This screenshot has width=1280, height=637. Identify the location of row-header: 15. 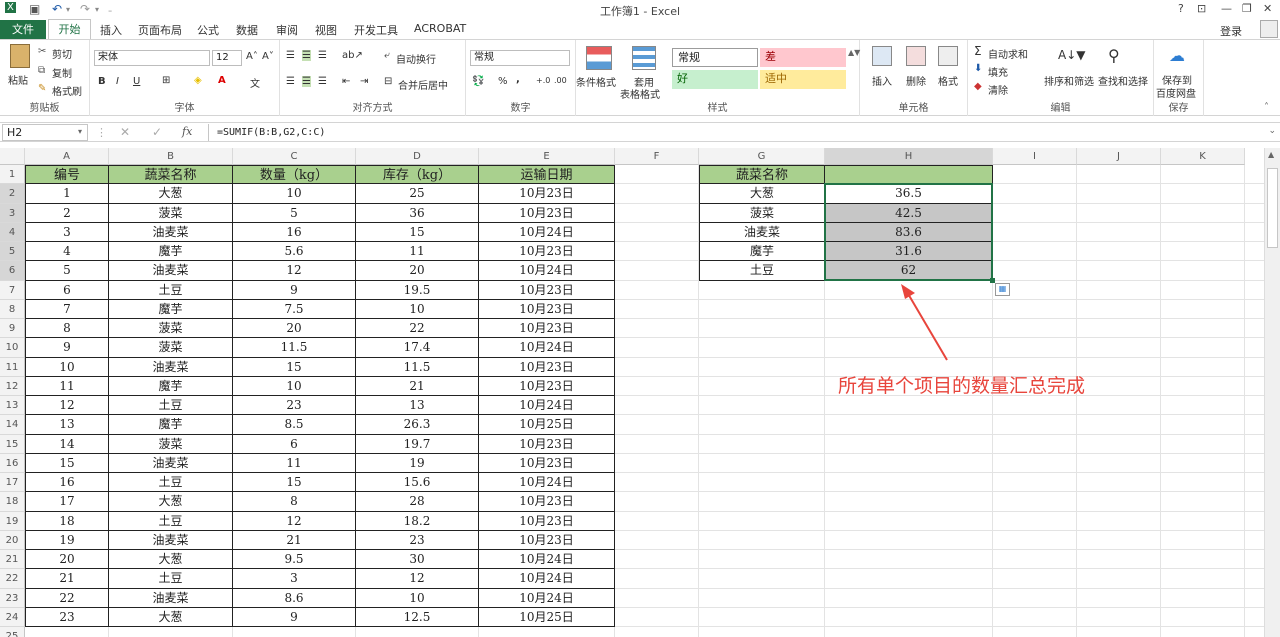
(12, 444).